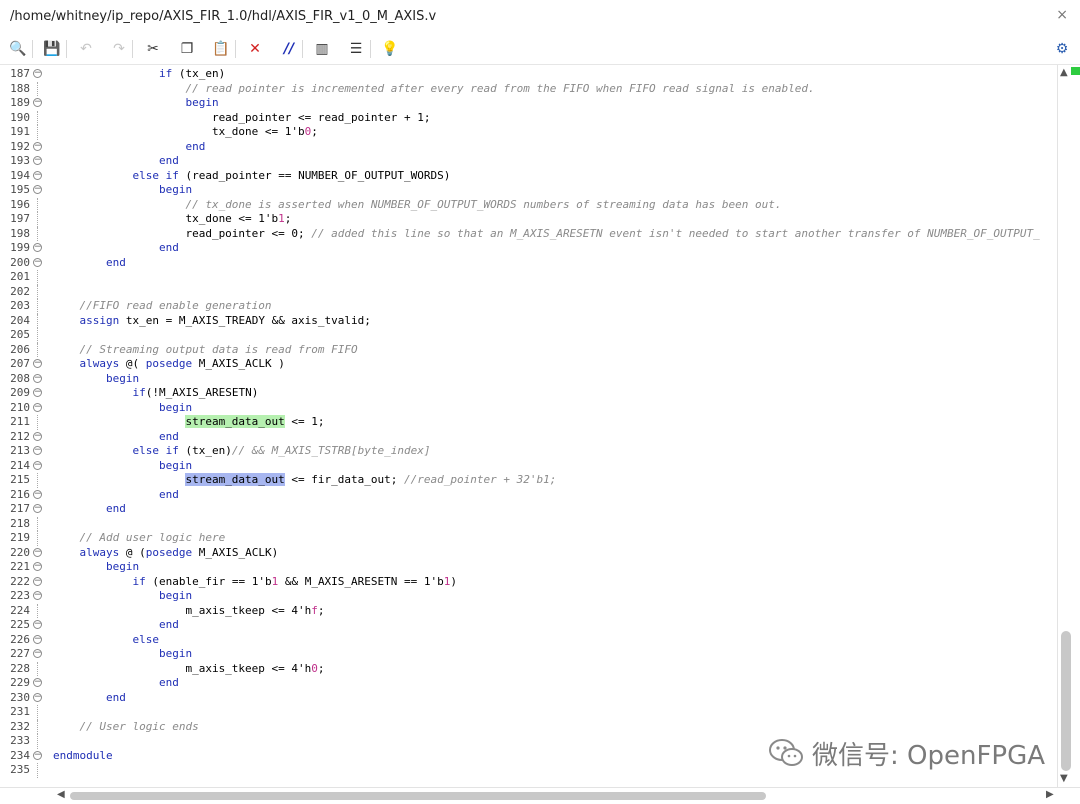 This screenshot has height=804, width=1080. What do you see at coordinates (528, 263) in the screenshot?
I see `code-line: 200− end` at bounding box center [528, 263].